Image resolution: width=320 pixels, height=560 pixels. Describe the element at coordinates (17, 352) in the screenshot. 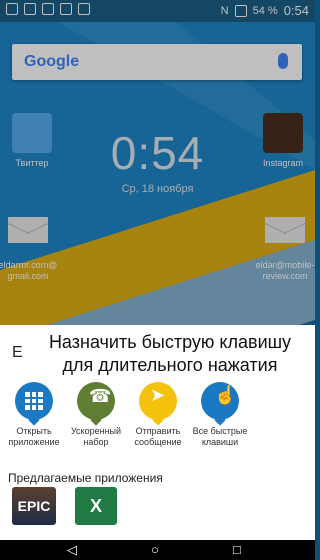

I see `sheet-letter: E` at that location.